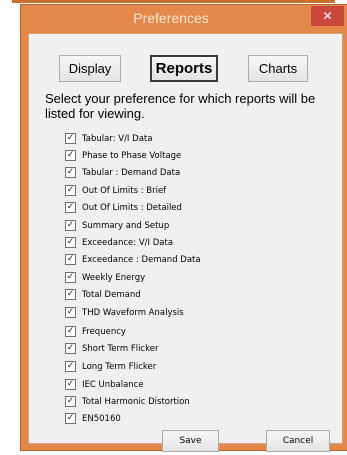  I want to click on report-label: Total Harmonic Distortion, so click(136, 402).